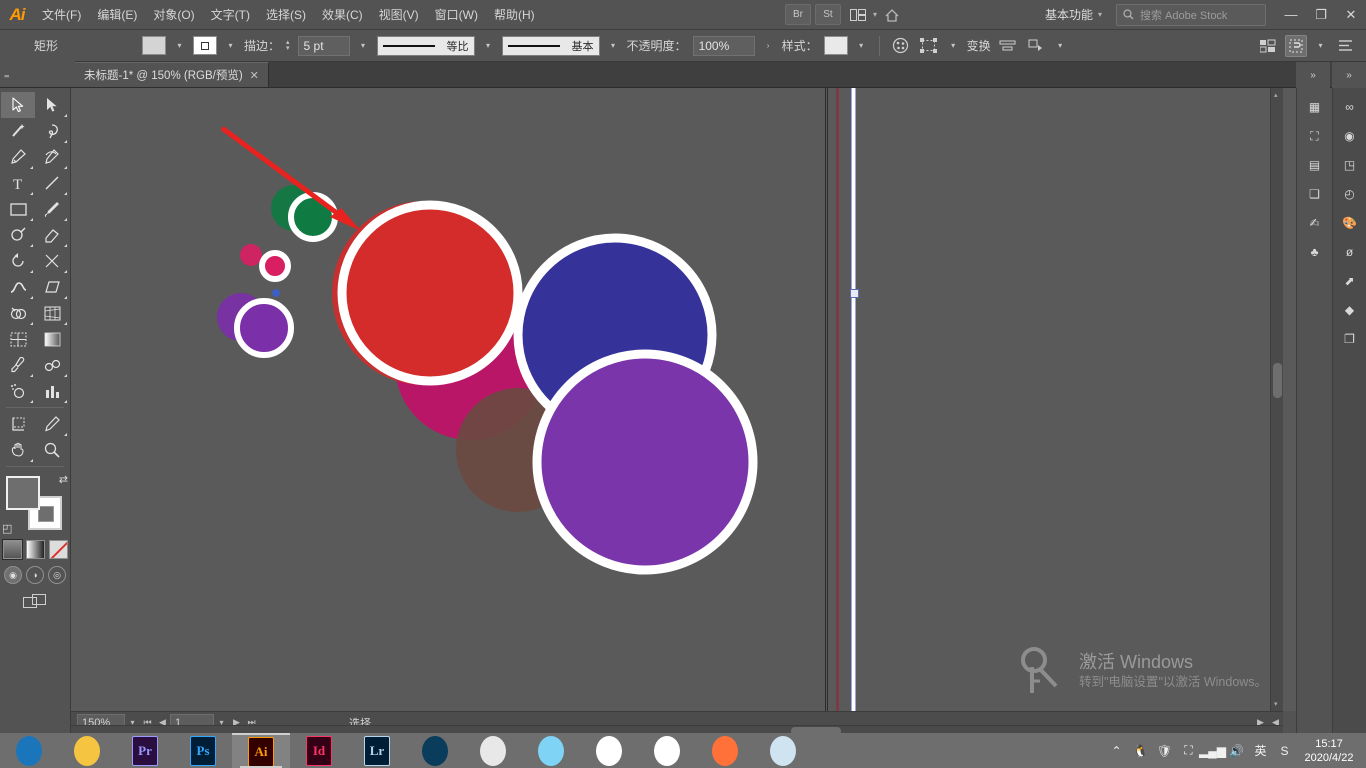 This screenshot has width=1366, height=768. I want to click on graphic-style-swatch, so click(835, 45).